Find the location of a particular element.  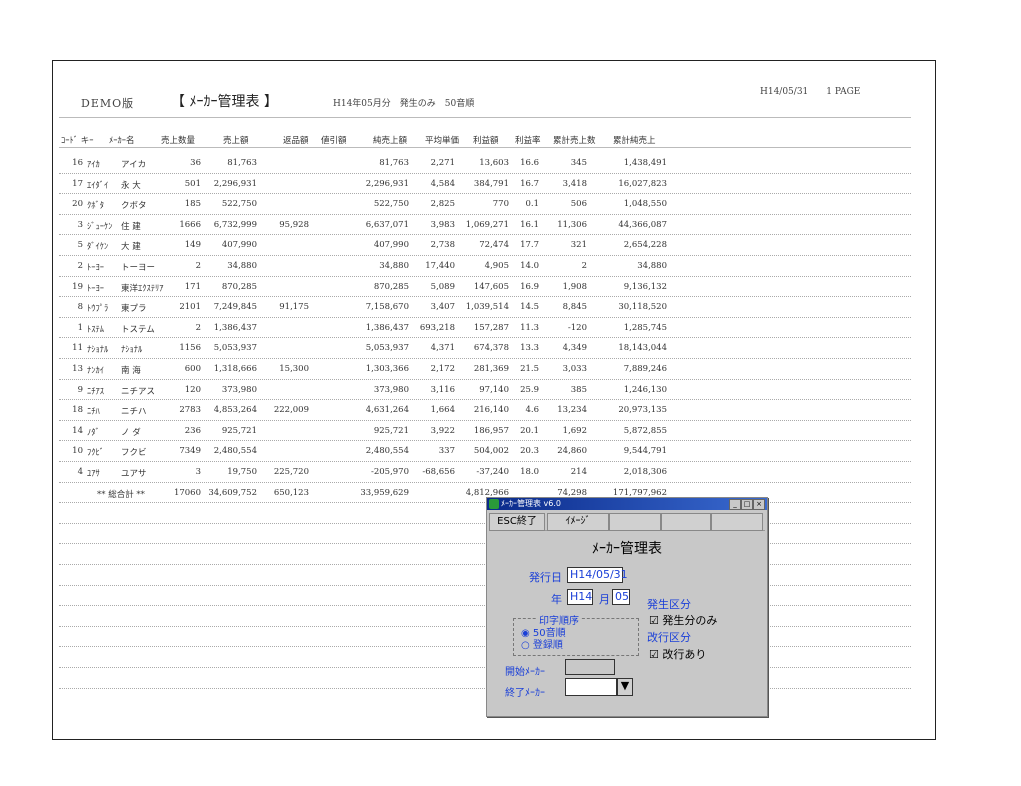

order-opt2-label: 登録順 is located at coordinates (547, 645).